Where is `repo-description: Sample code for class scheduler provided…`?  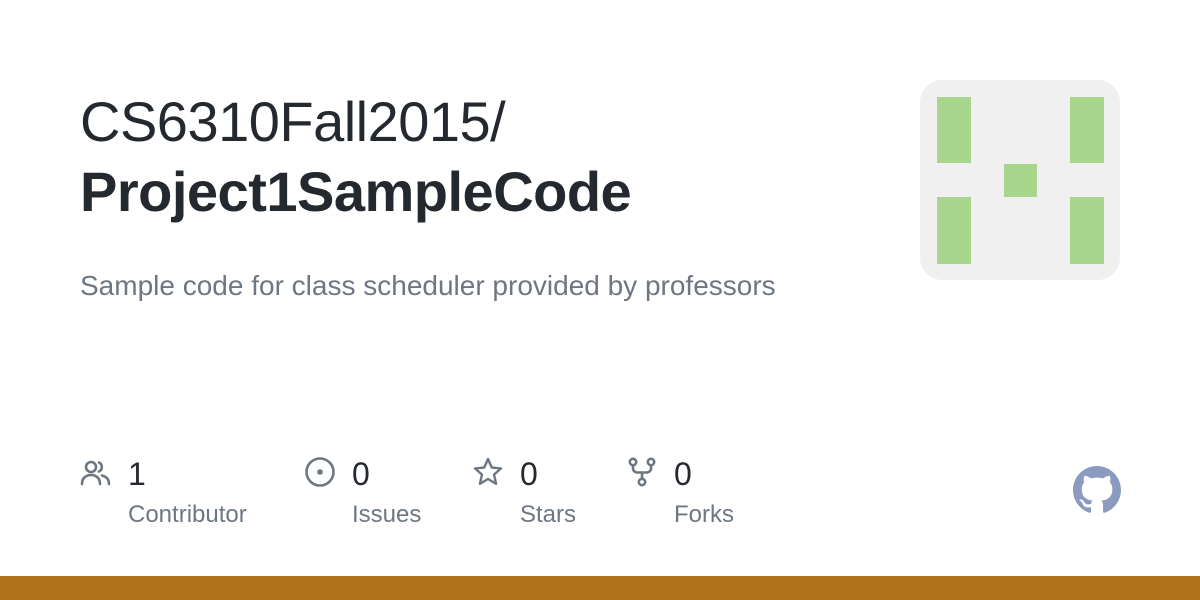 repo-description: Sample code for class scheduler provided… is located at coordinates (428, 285).